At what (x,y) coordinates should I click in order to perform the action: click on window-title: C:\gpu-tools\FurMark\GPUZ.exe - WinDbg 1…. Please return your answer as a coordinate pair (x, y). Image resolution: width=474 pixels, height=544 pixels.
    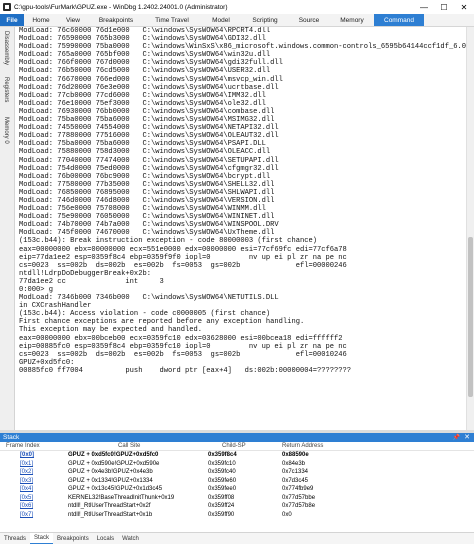
    Looking at the image, I should click on (121, 7).